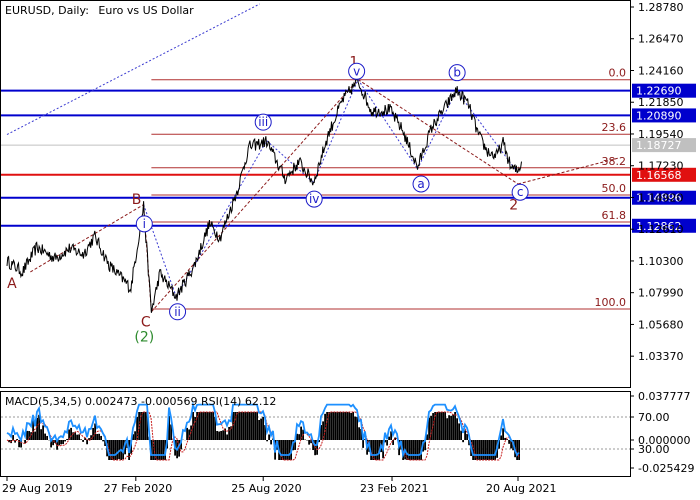 The width and height of the screenshot is (700, 500). I want to click on wave-label: A, so click(12, 284).